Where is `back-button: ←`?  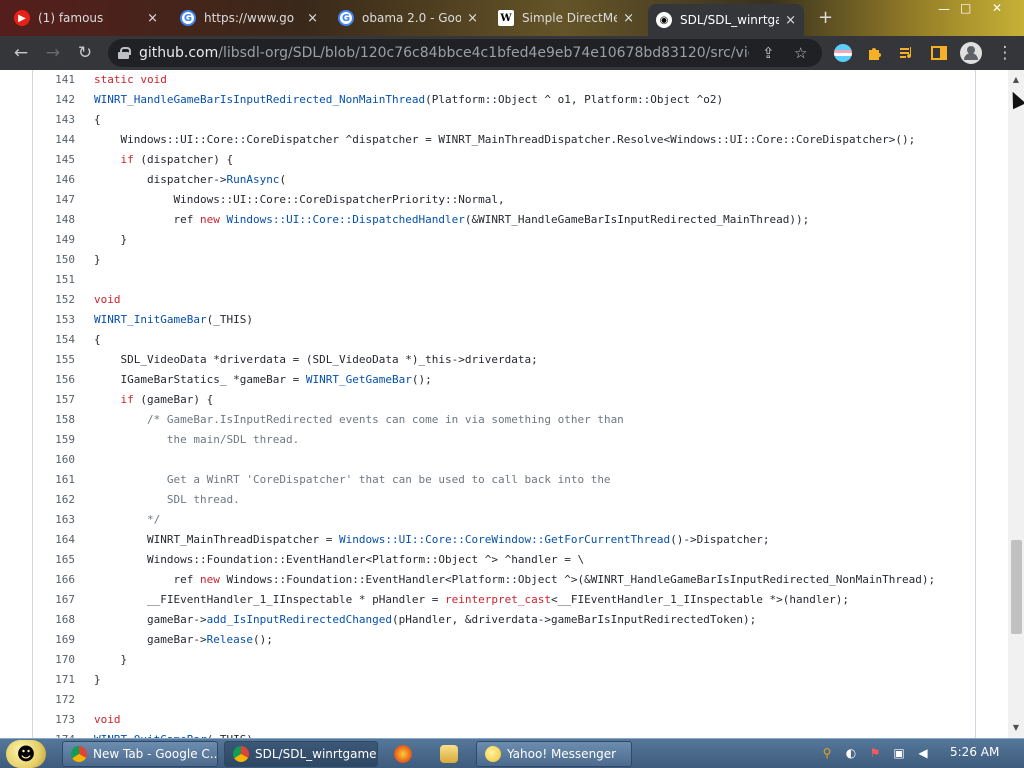
back-button: ← is located at coordinates (21, 53).